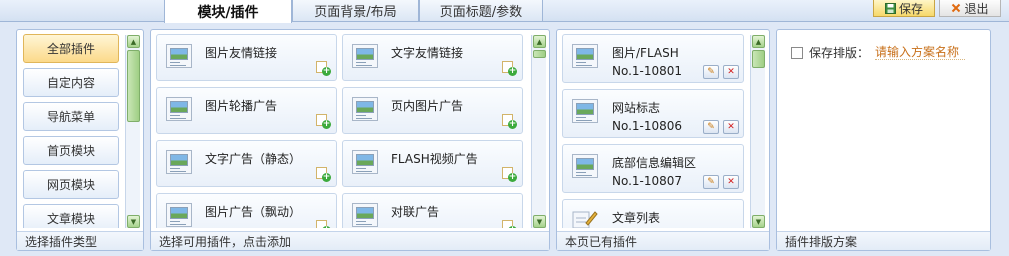  Describe the element at coordinates (645, 53) in the screenshot. I see `plugin-name: 图片/FLASH` at that location.